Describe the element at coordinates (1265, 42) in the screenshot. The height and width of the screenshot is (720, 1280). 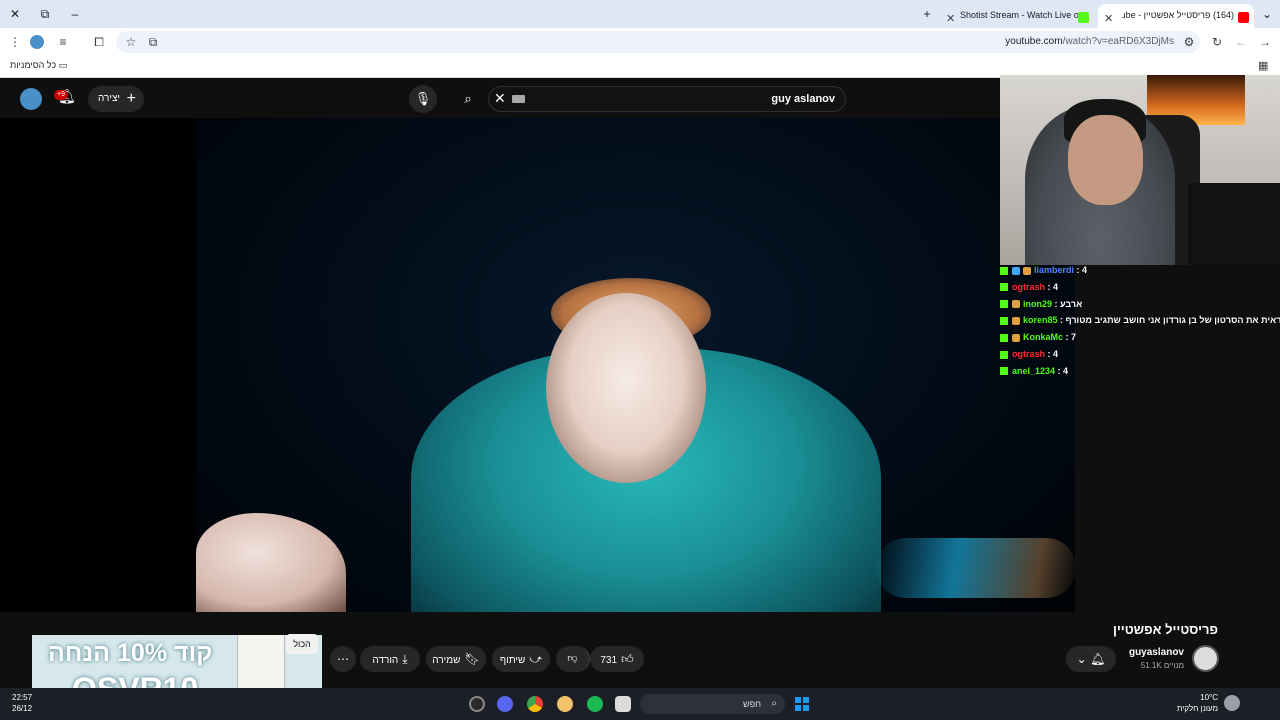
I see `back-icon: →` at that location.